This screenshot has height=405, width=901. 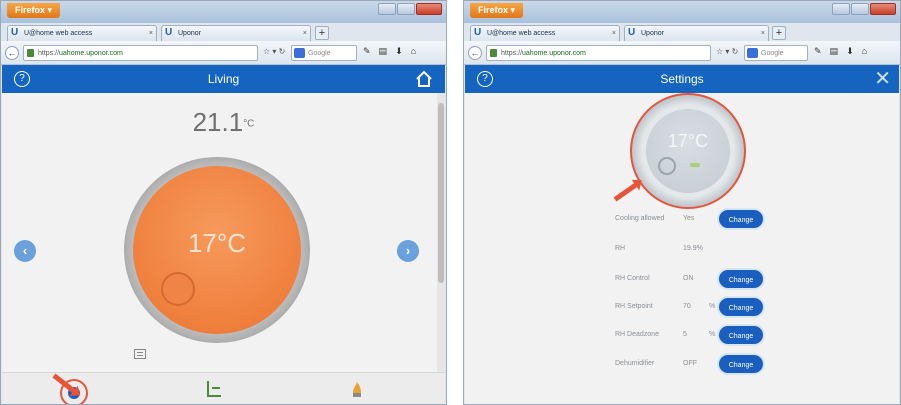 I want to click on url-prefix: https://, so click(x=49, y=53).